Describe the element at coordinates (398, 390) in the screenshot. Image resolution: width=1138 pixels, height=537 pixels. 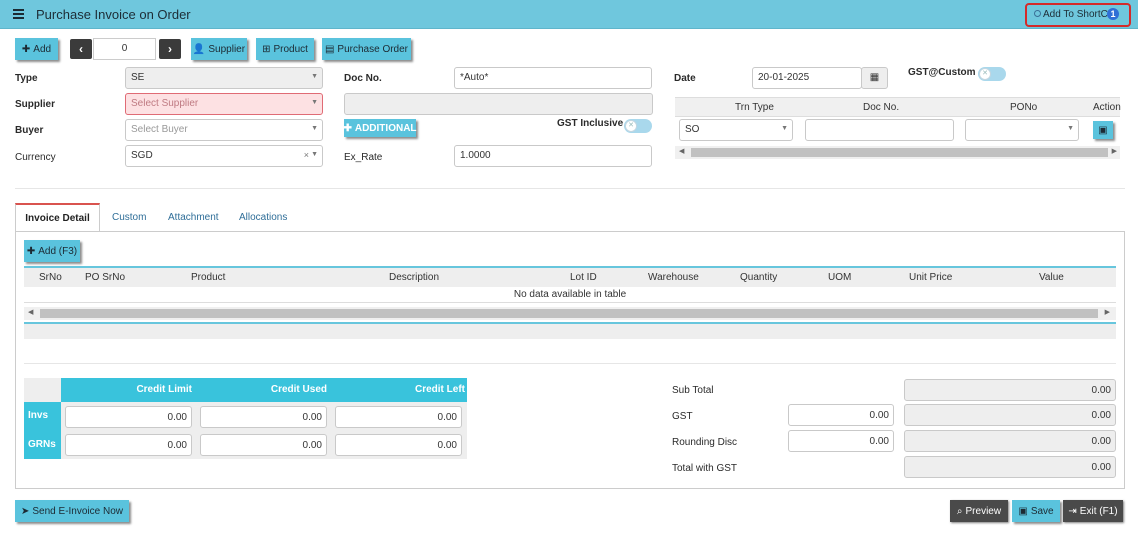
I see `credit-left-header: Credit Left` at that location.